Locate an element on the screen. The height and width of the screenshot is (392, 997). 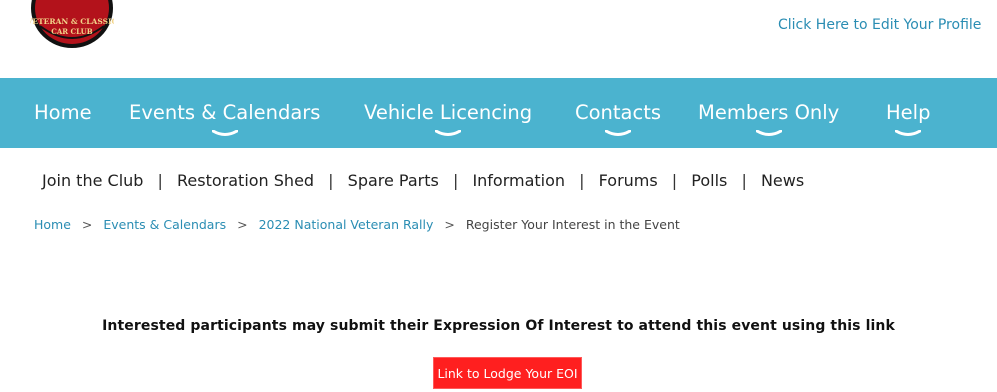
nav-item-members-only: Members Only is located at coordinates (769, 118).